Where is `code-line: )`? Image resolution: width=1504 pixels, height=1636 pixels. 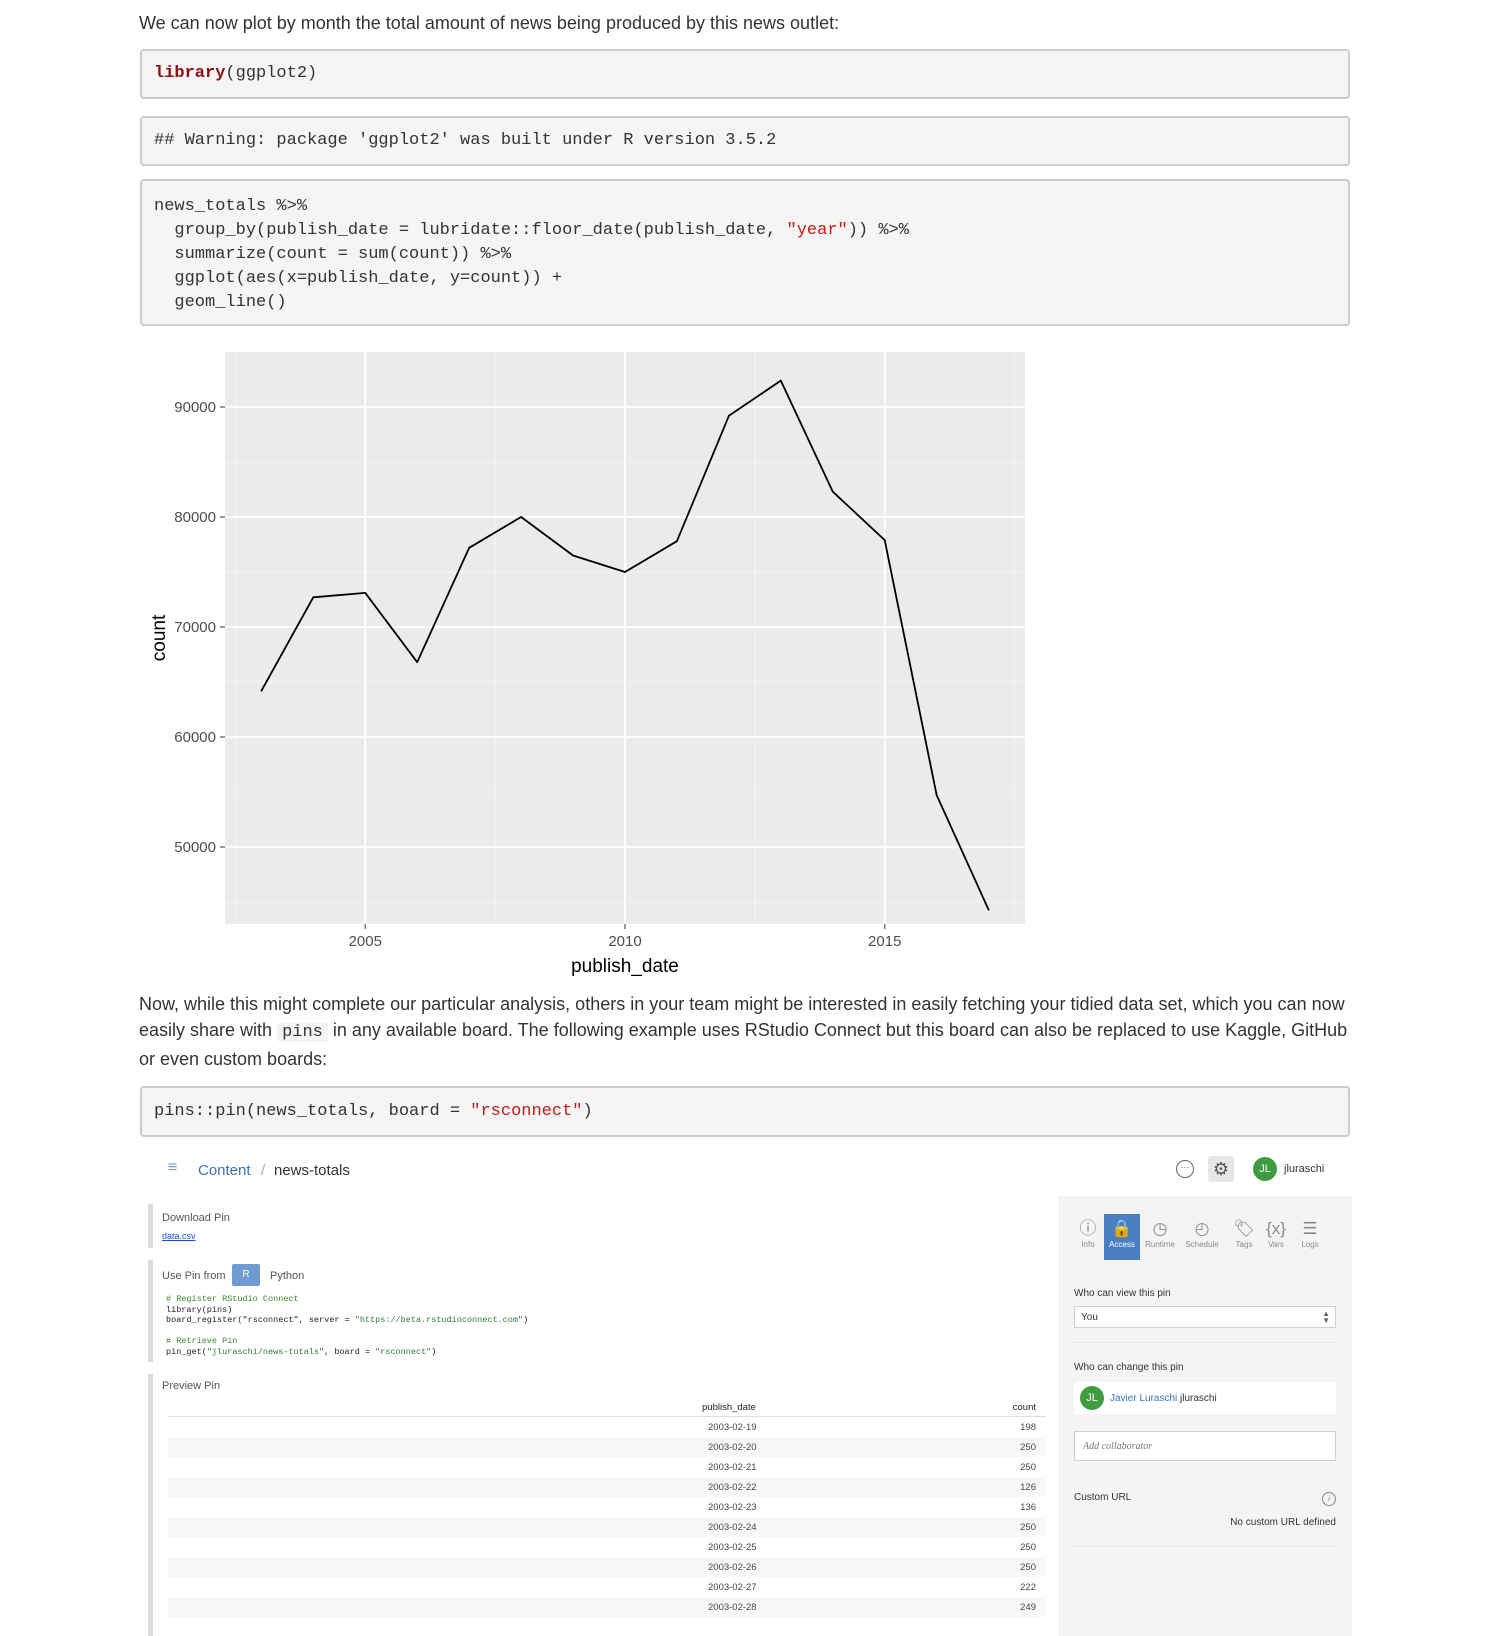 code-line: ) is located at coordinates (434, 1351).